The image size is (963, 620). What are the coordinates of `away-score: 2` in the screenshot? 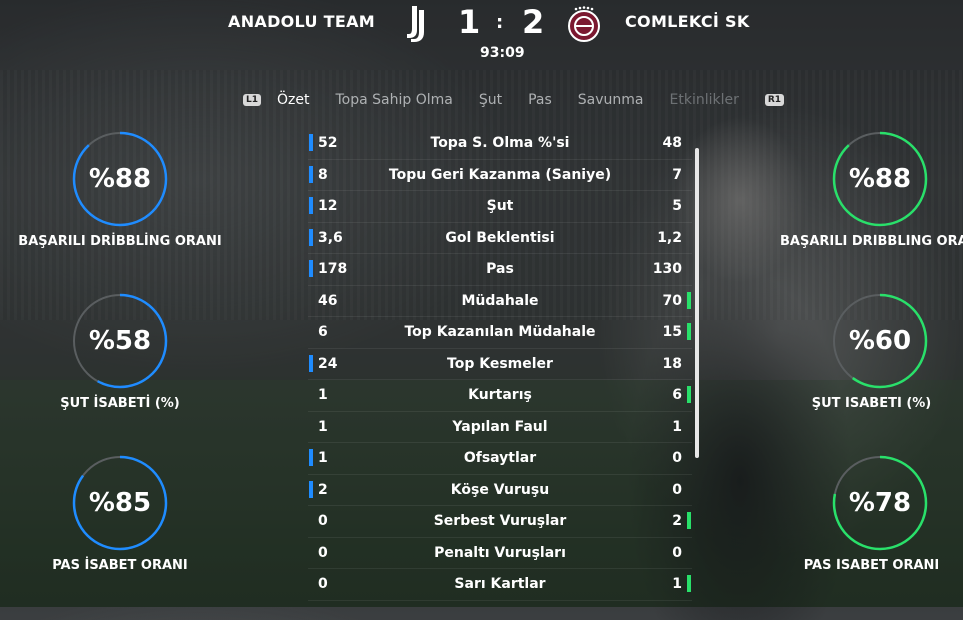 It's located at (533, 22).